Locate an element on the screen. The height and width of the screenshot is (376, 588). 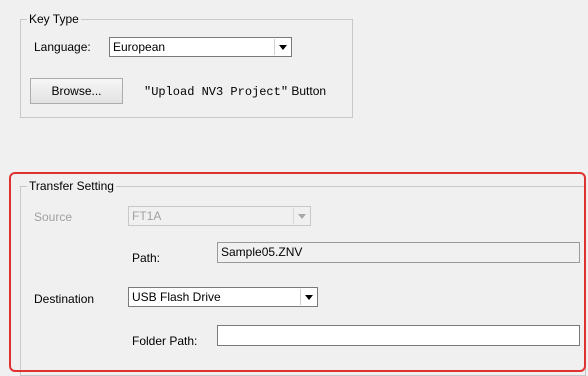
path-field-value: Sample05.ZNV is located at coordinates (262, 252).